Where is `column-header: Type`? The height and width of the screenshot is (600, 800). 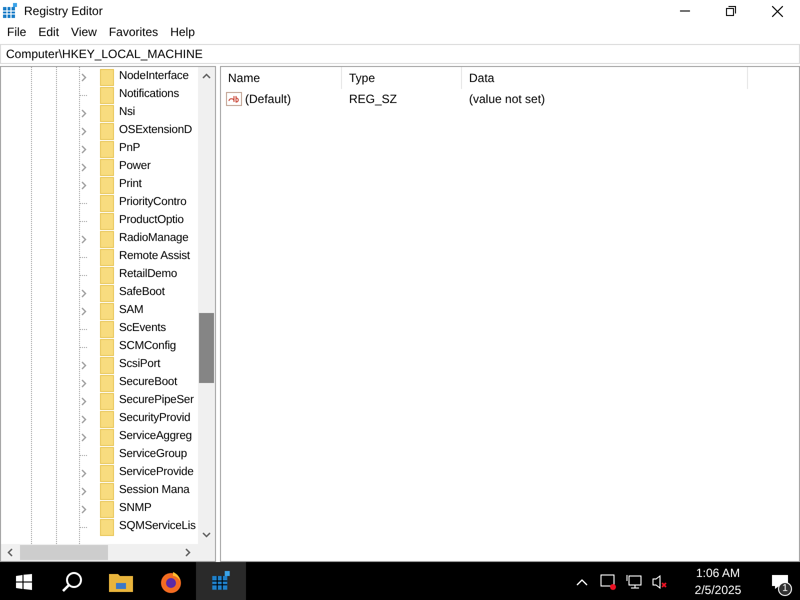
column-header: Type is located at coordinates (402, 78).